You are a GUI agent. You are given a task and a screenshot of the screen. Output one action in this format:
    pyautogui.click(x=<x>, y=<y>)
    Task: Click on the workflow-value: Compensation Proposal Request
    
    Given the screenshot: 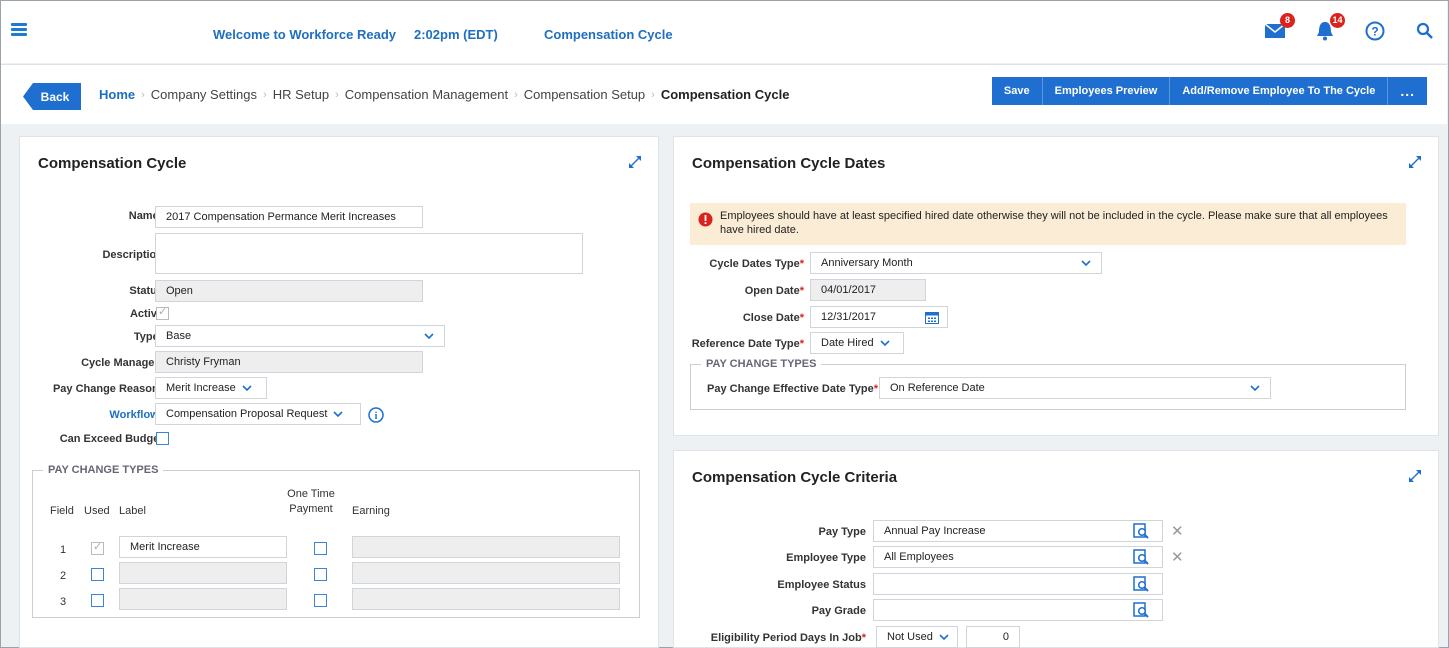 What is the action you would take?
    pyautogui.click(x=247, y=414)
    